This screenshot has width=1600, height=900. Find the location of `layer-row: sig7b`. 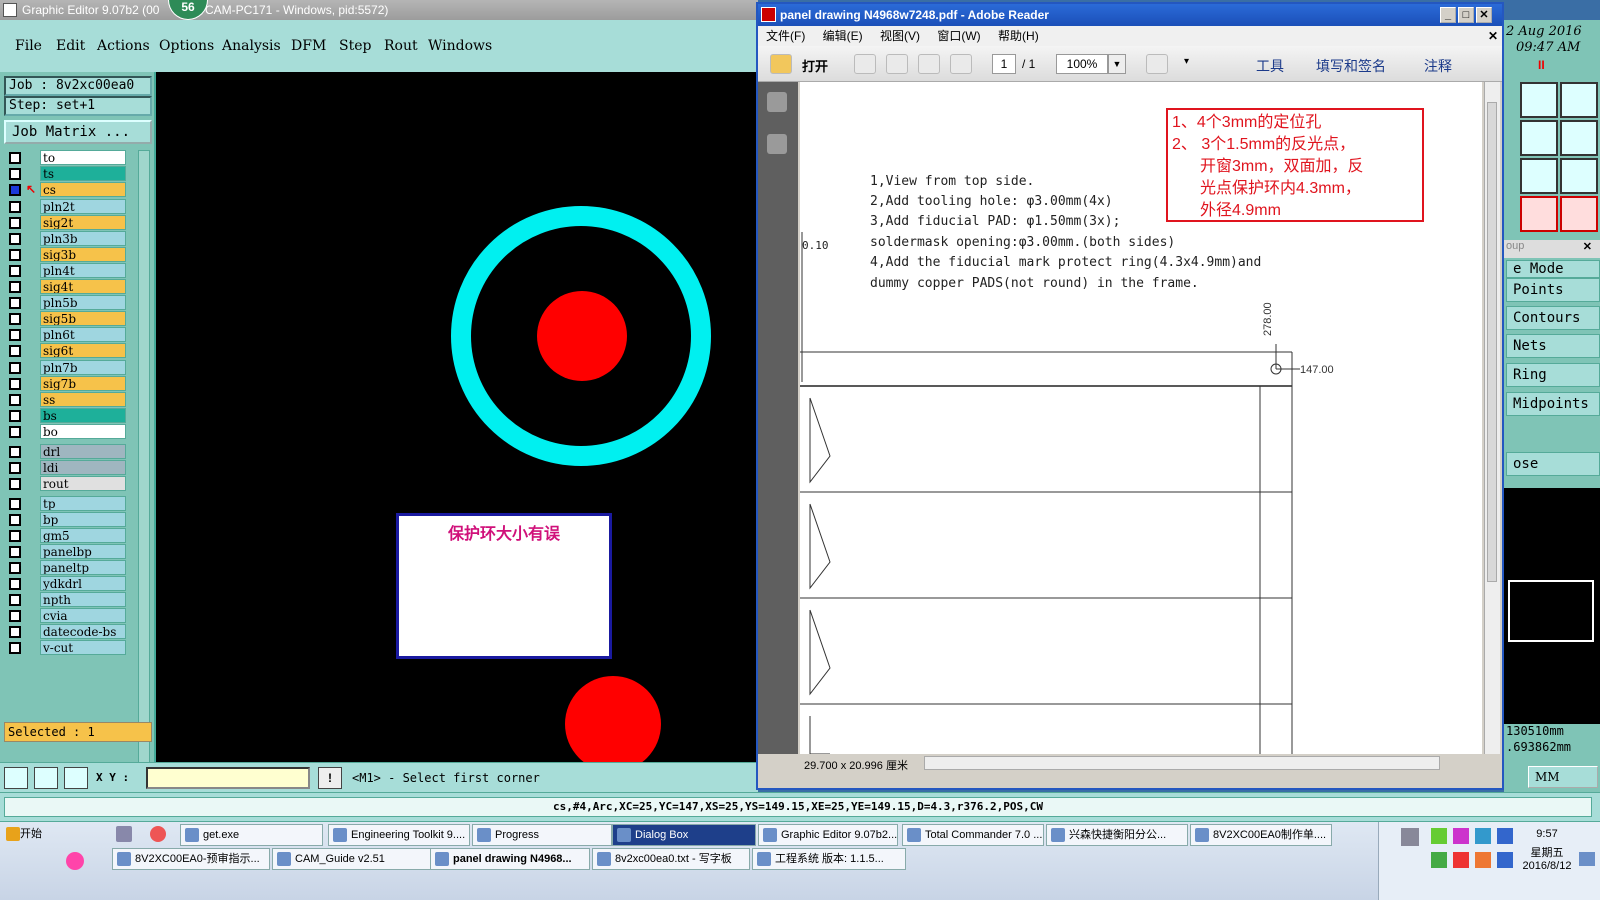

layer-row: sig7b is located at coordinates (71, 383).